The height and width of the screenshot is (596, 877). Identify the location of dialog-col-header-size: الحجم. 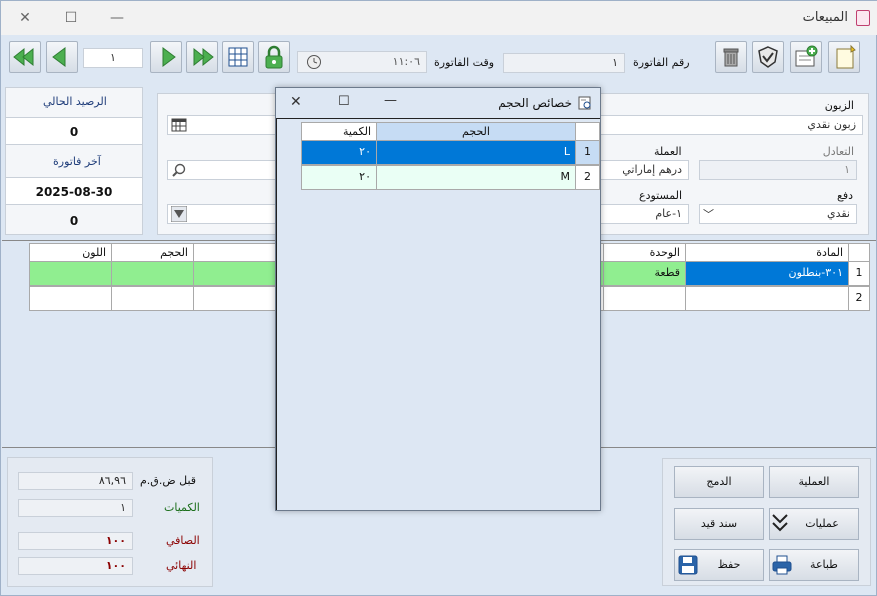
(476, 131).